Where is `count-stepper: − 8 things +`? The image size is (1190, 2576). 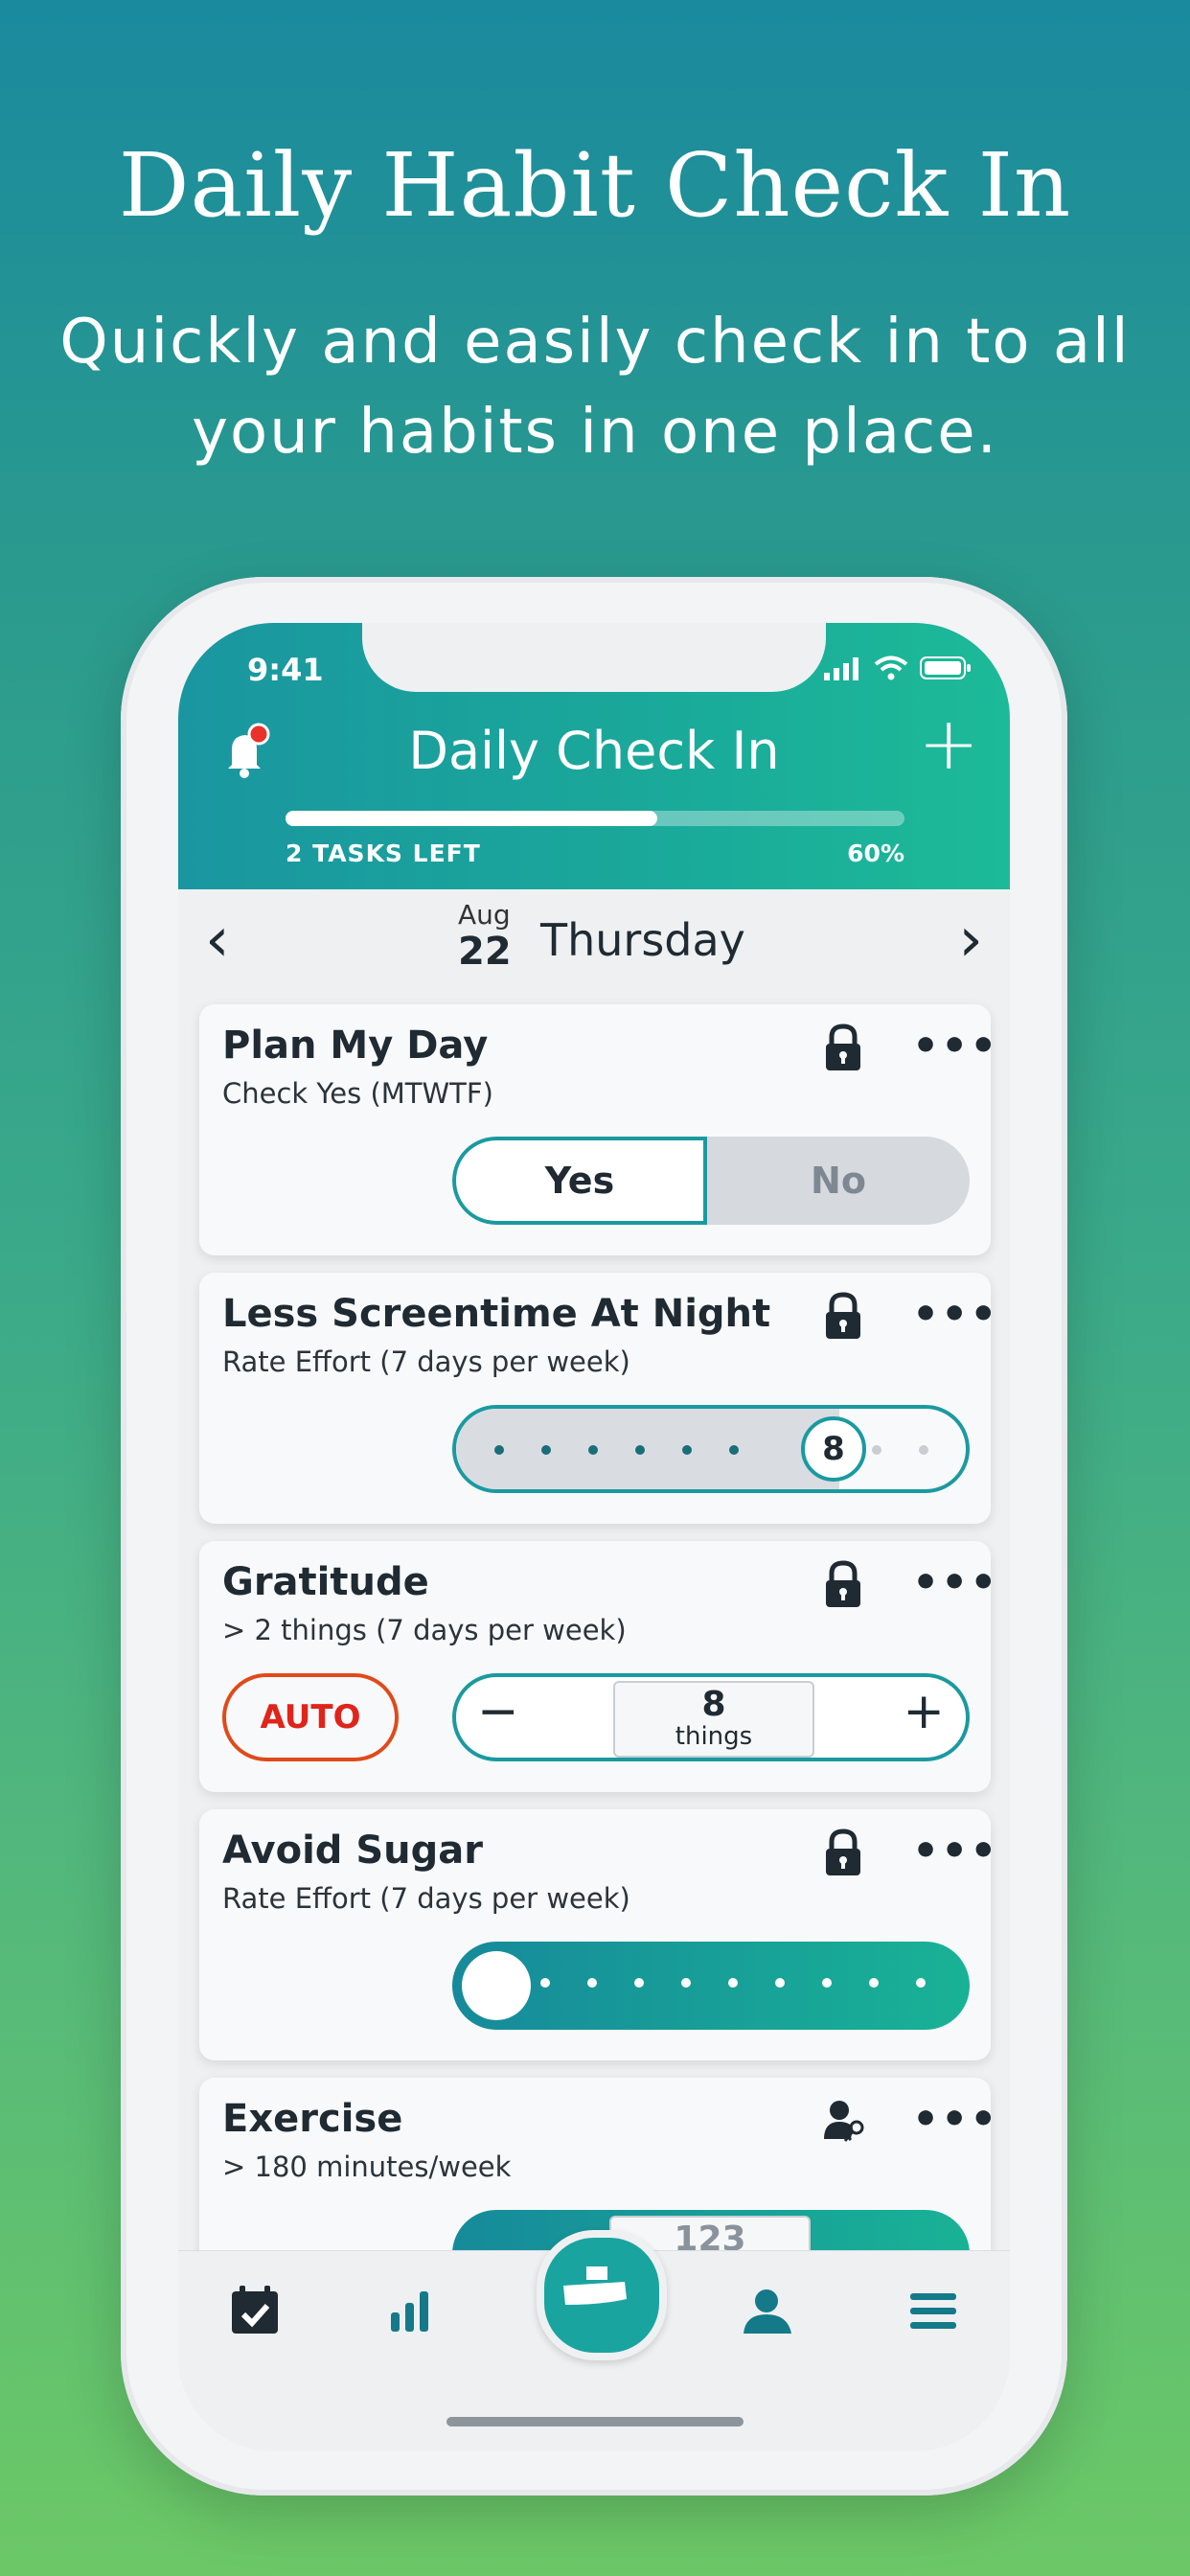
count-stepper: − 8 things + is located at coordinates (711, 1717).